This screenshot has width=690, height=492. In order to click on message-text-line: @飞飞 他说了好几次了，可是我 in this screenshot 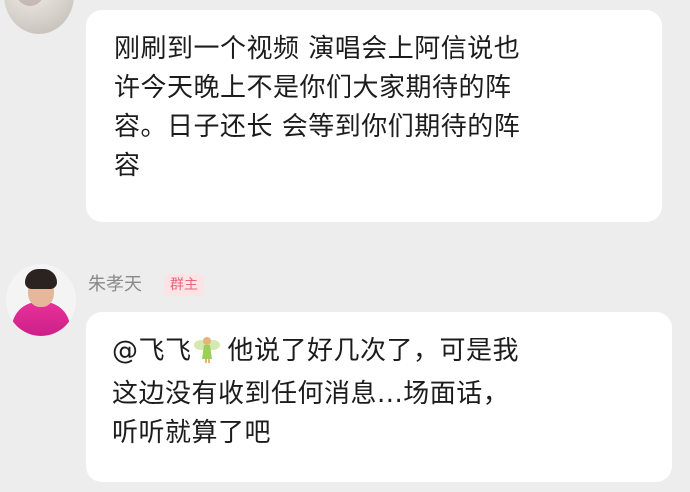, I will do `click(381, 353)`.